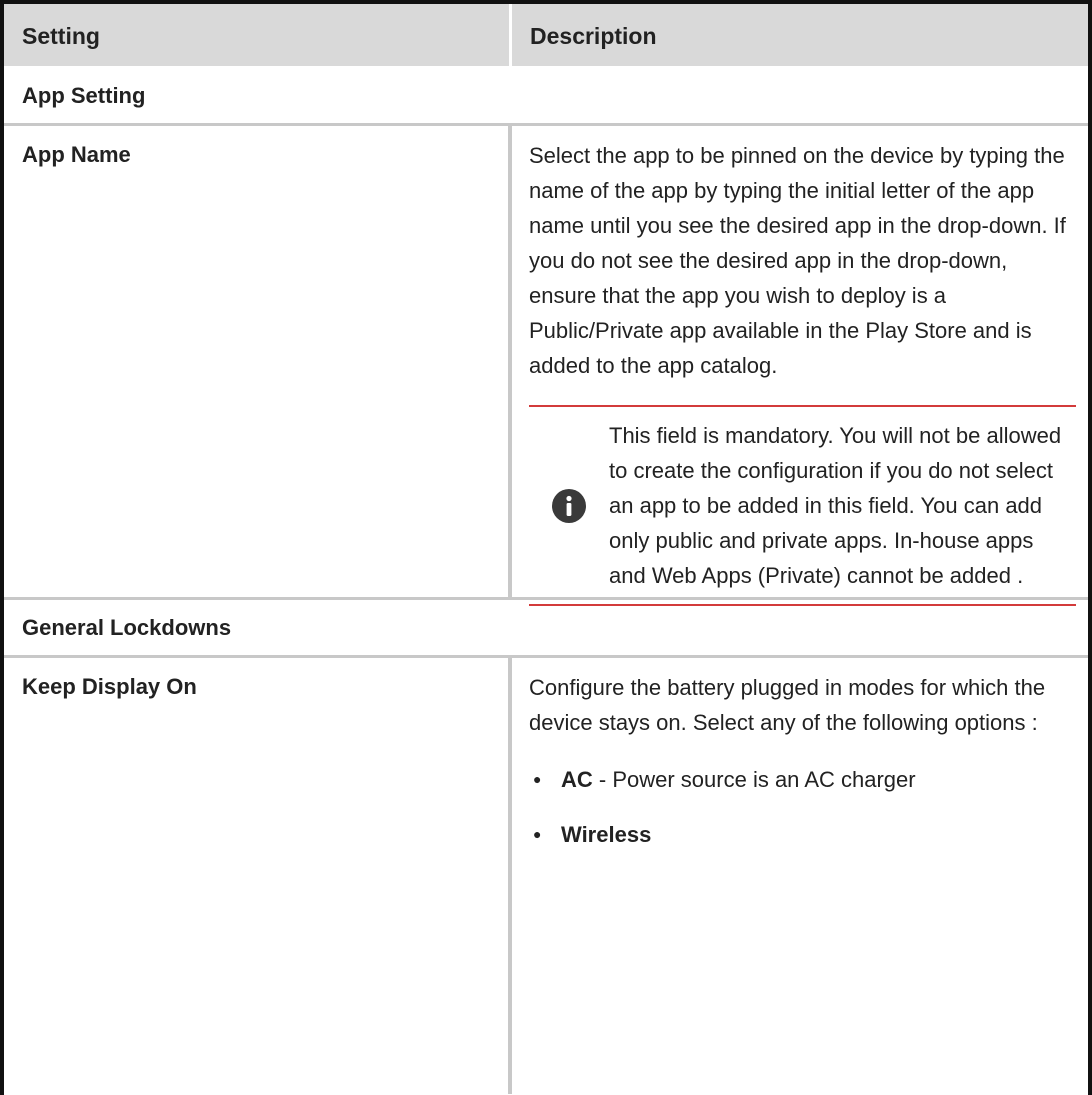 The height and width of the screenshot is (1095, 1092). I want to click on option-name: Wireless, so click(606, 834).